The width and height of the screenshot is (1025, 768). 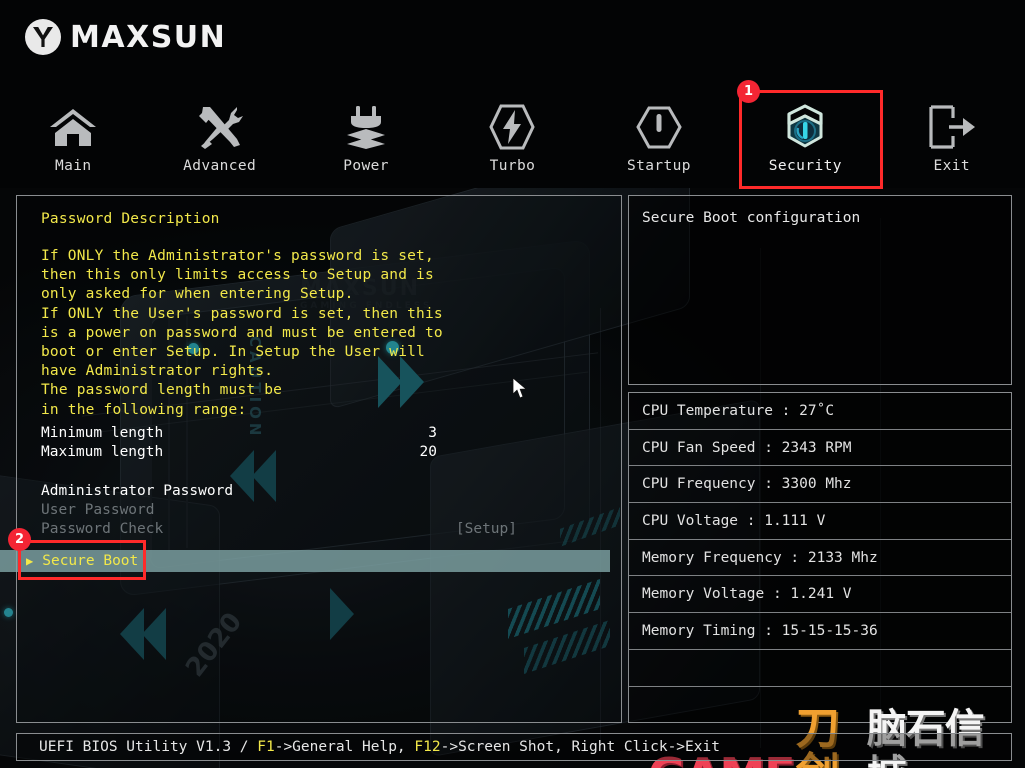 What do you see at coordinates (90, 561) in the screenshot?
I see `secure-boot-label: Secure Boot` at bounding box center [90, 561].